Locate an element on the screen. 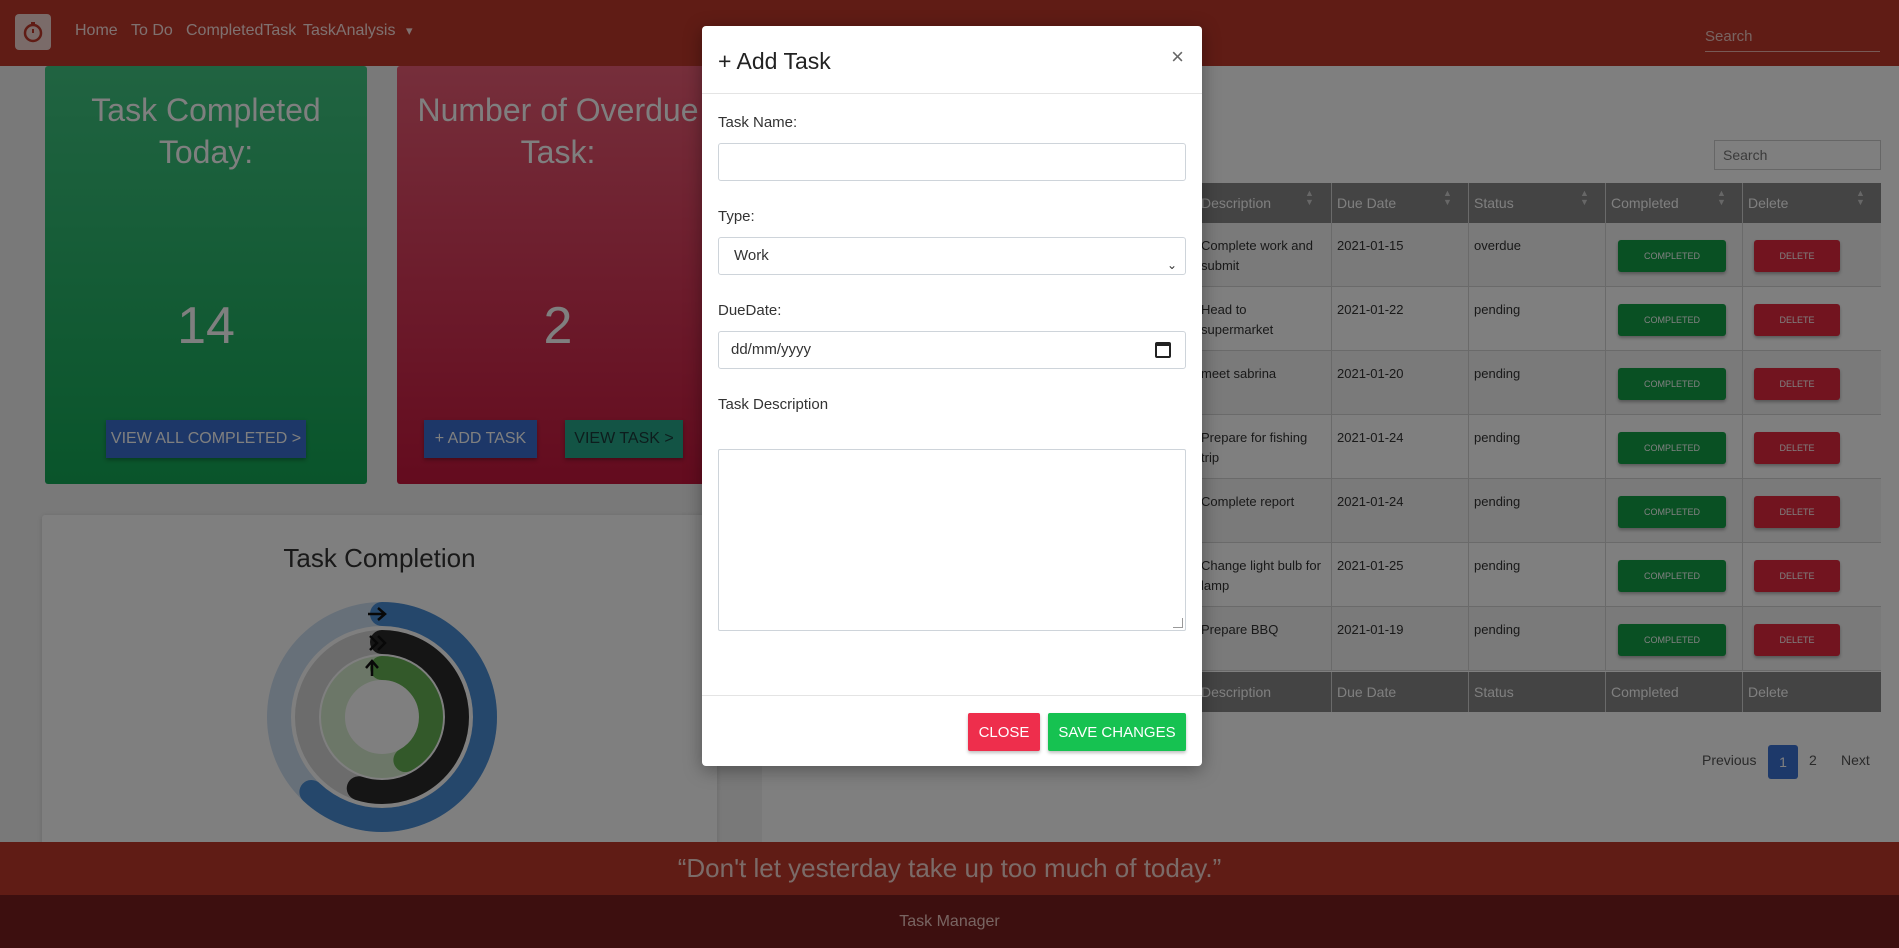 This screenshot has height=948, width=1899. calendar-icon is located at coordinates (1163, 350).